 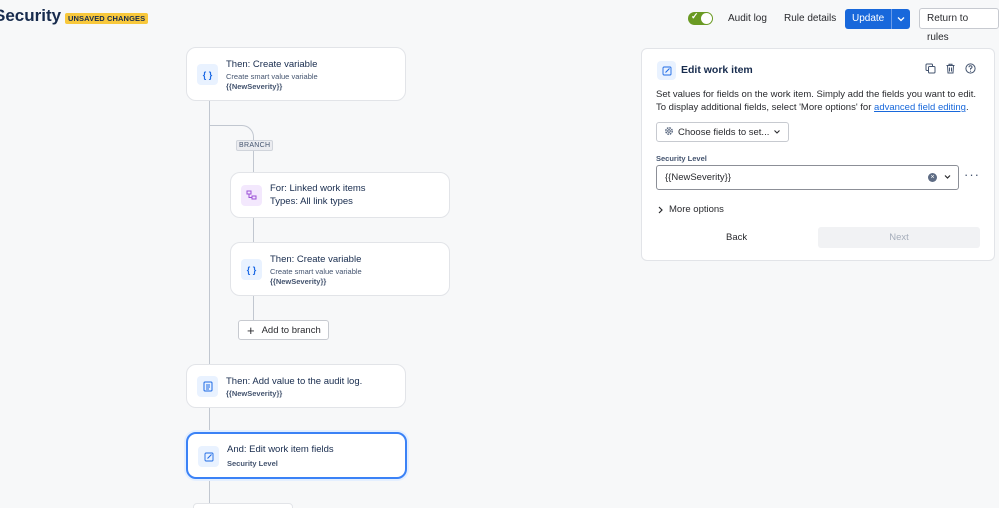 What do you see at coordinates (280, 449) in the screenshot?
I see `card-title: And: Edit work item fields` at bounding box center [280, 449].